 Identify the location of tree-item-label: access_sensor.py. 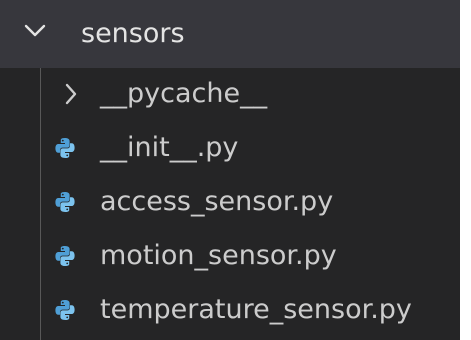
(217, 201).